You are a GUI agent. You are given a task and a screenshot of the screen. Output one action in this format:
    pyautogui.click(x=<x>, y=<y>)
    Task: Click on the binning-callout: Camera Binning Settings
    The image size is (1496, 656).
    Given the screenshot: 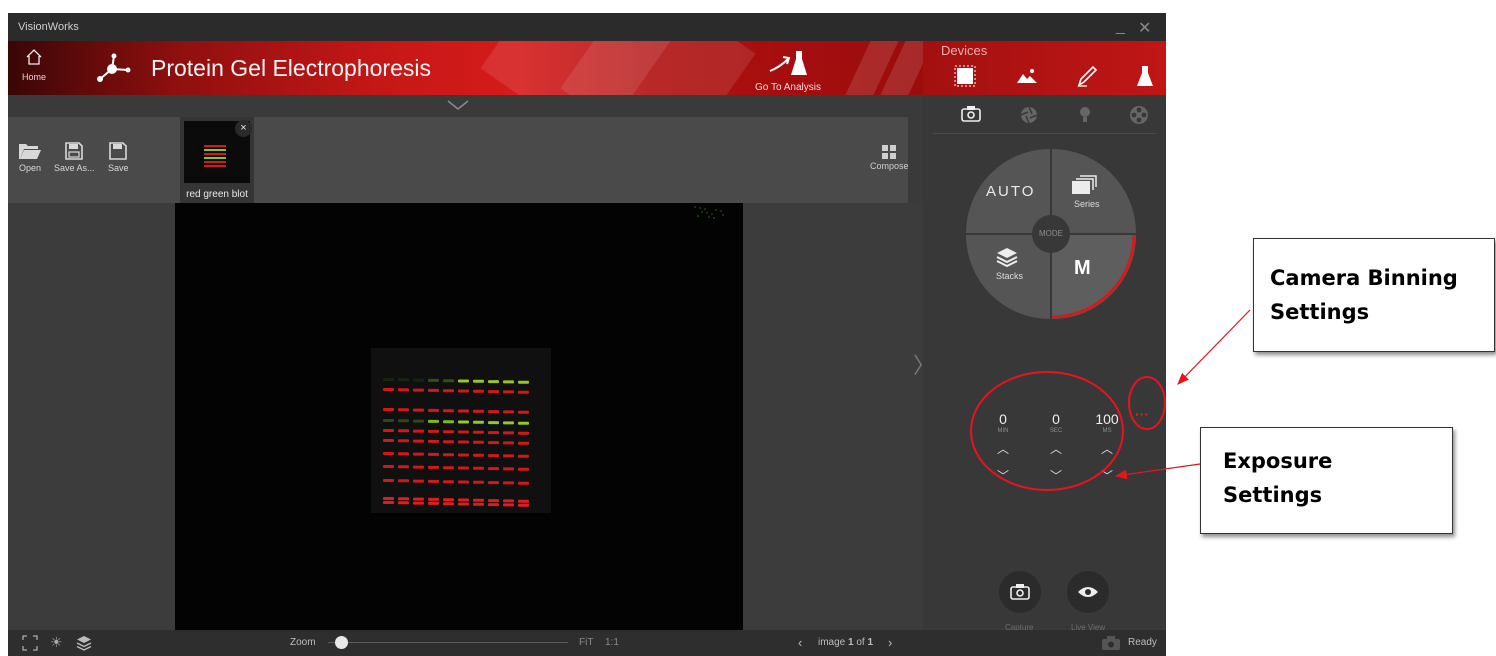 What is the action you would take?
    pyautogui.click(x=1374, y=295)
    